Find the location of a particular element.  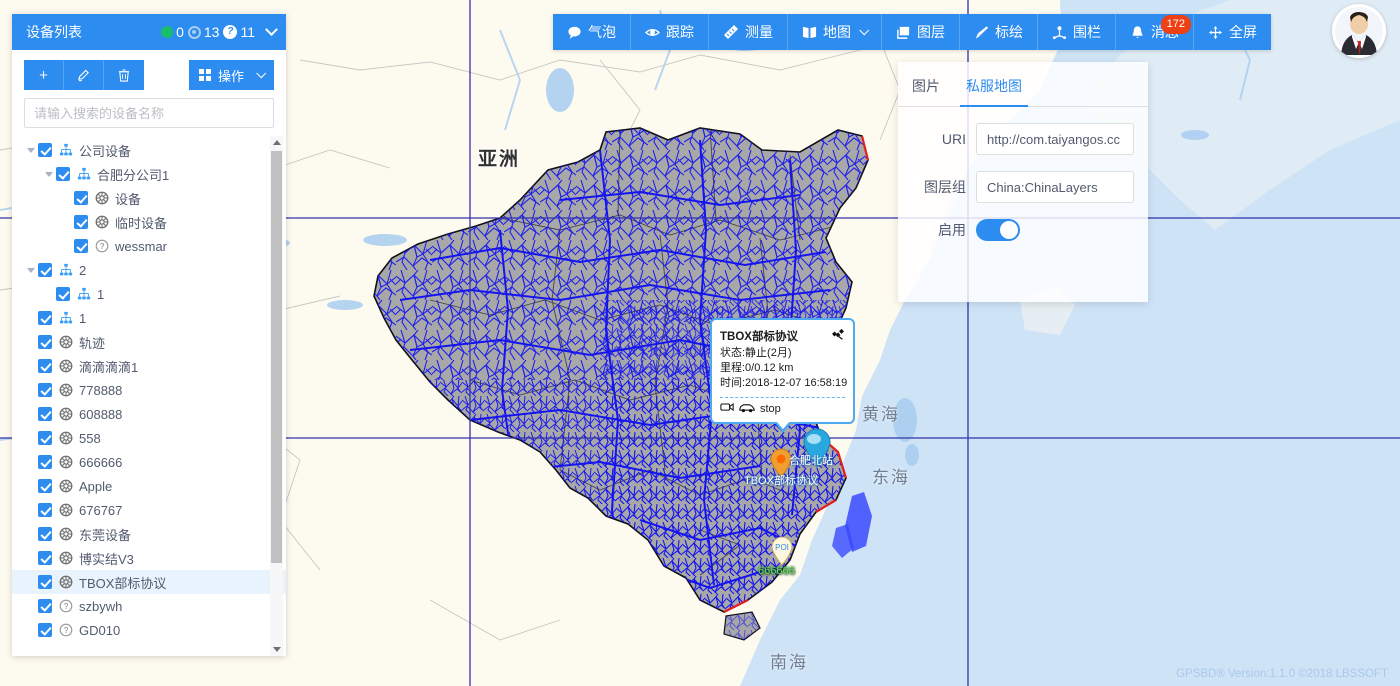

operation-button: 操作 is located at coordinates (231, 75).